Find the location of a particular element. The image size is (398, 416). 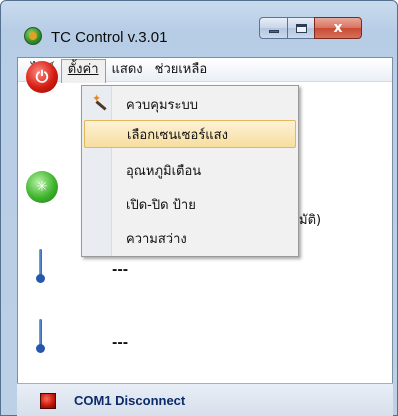

menu-item-label: เลือกเซนเซอร์แสง is located at coordinates (177, 135).